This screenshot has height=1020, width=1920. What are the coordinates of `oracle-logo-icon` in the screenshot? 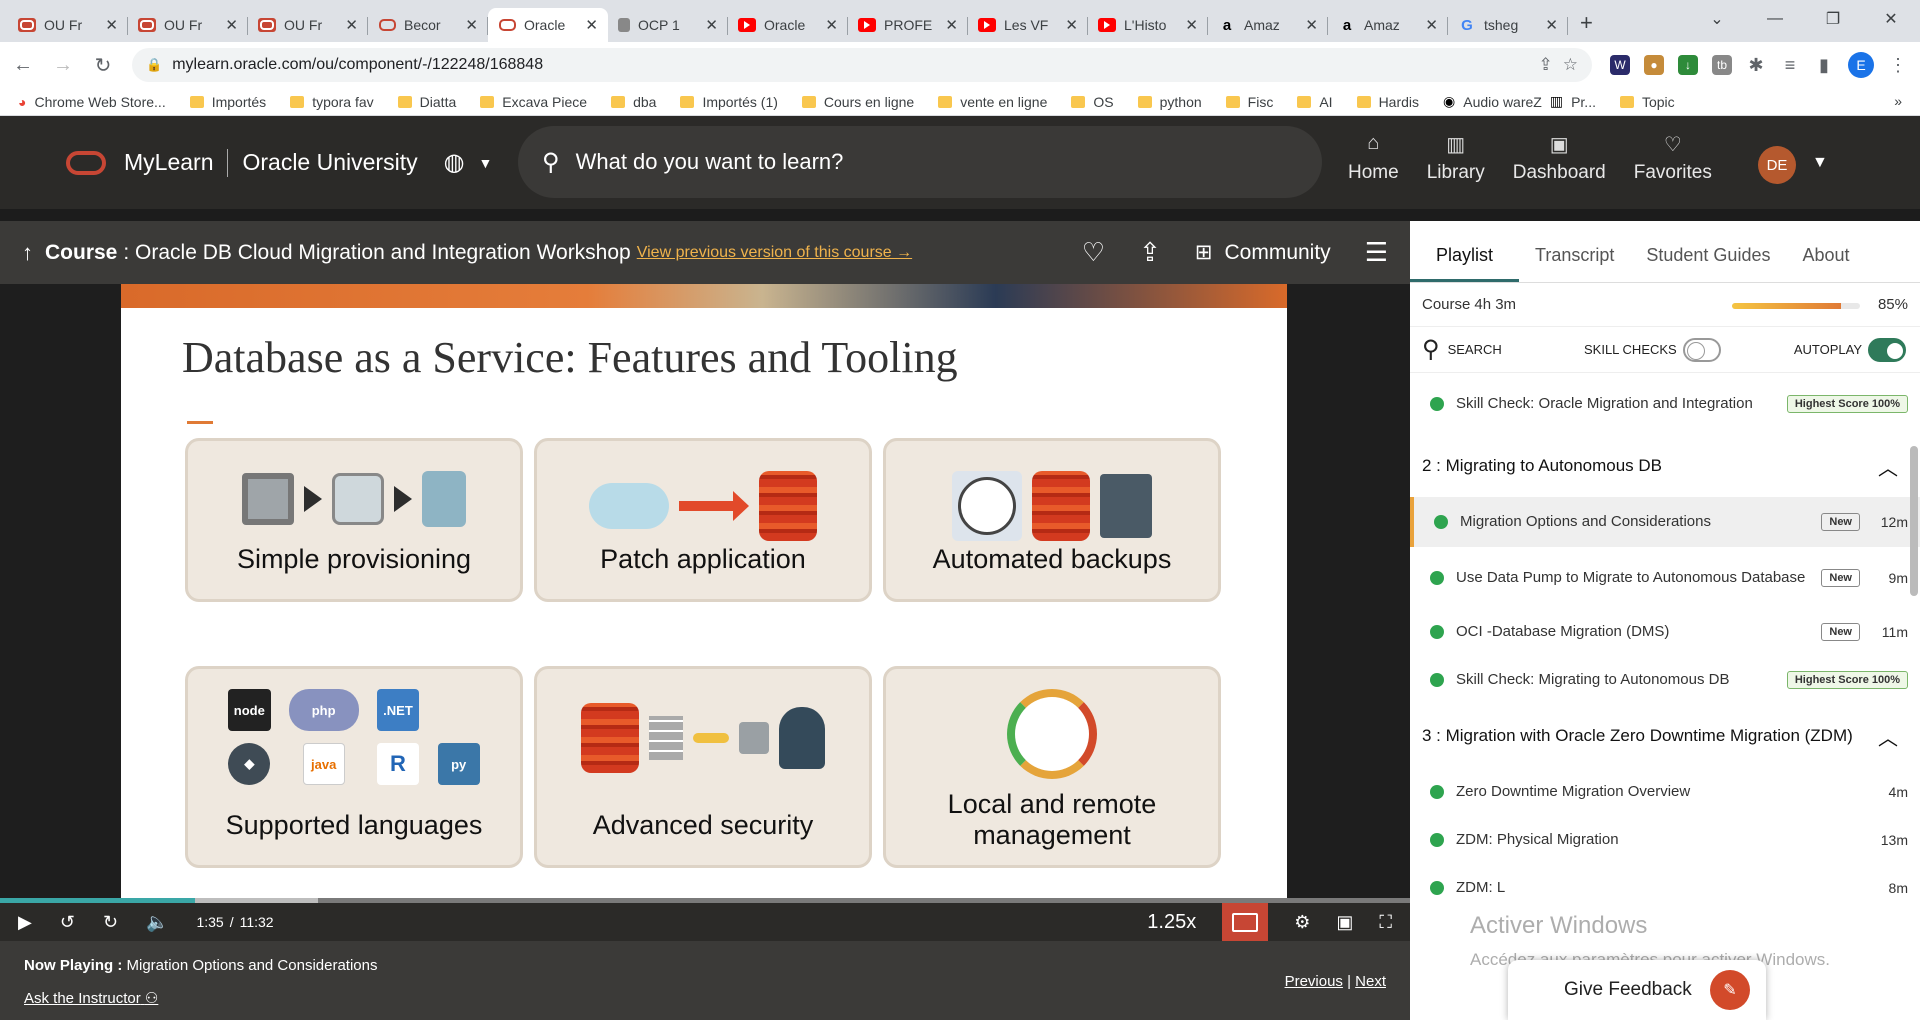 It's located at (86, 162).